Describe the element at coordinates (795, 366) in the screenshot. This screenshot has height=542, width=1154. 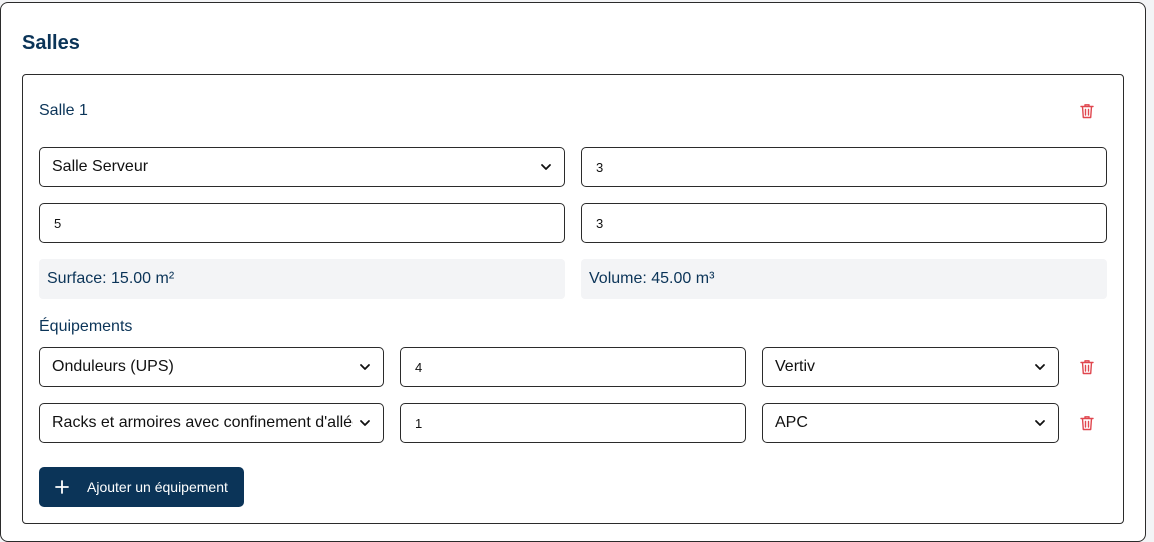
I see `equipment-brand-value: Vertiv` at that location.